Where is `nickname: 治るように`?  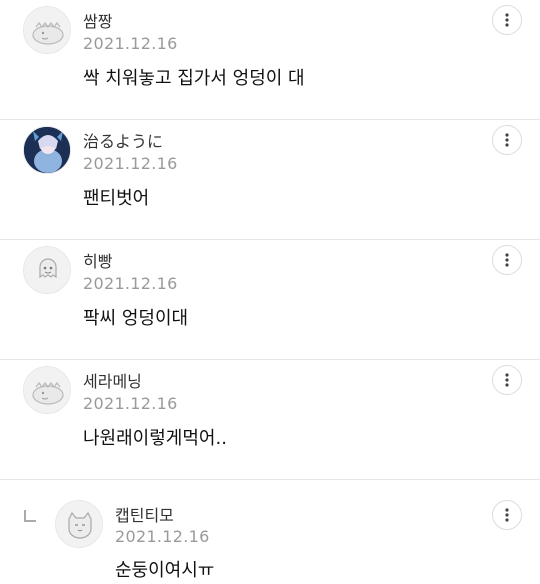
nickname: 治るように is located at coordinates (123, 140).